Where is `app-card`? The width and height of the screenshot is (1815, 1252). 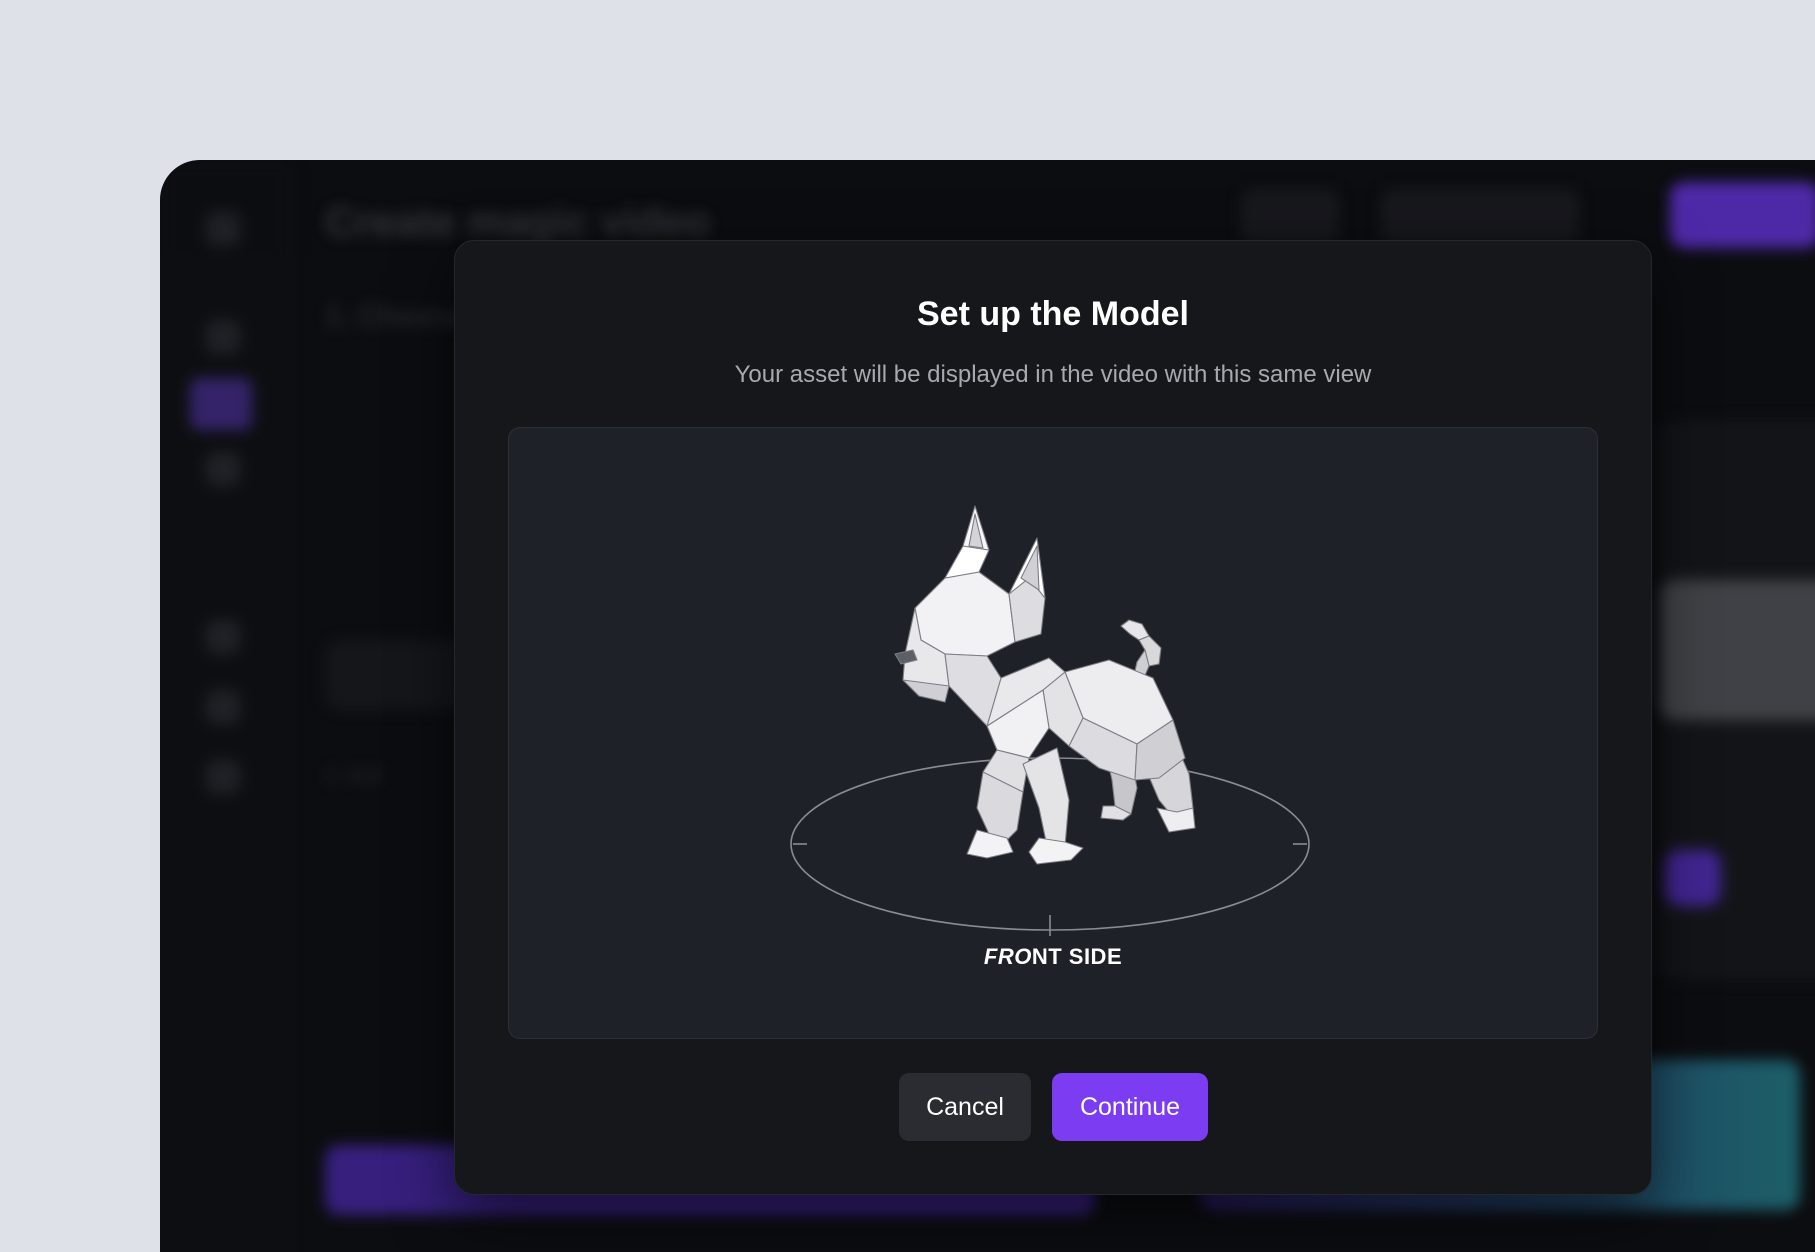 app-card is located at coordinates (395, 675).